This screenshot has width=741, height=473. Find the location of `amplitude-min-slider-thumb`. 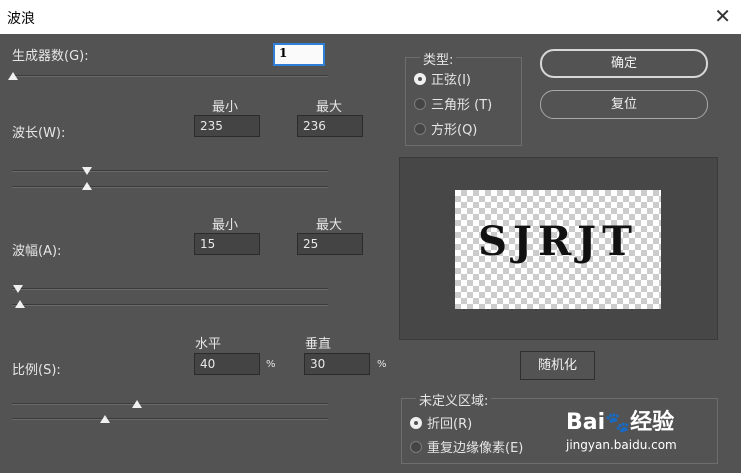

amplitude-min-slider-thumb is located at coordinates (18, 289).